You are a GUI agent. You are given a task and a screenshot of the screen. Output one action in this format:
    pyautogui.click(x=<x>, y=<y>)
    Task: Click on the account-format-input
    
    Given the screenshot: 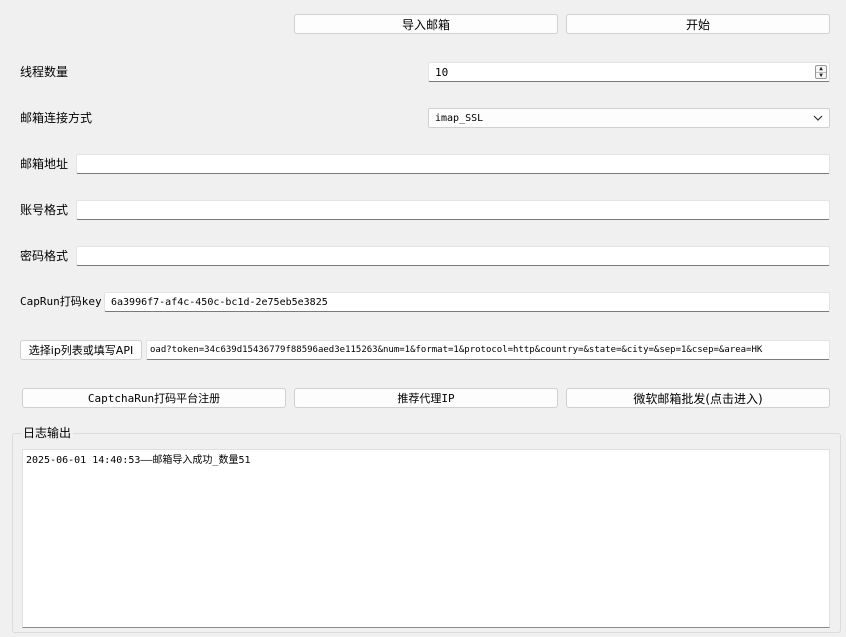 What is the action you would take?
    pyautogui.click(x=453, y=210)
    